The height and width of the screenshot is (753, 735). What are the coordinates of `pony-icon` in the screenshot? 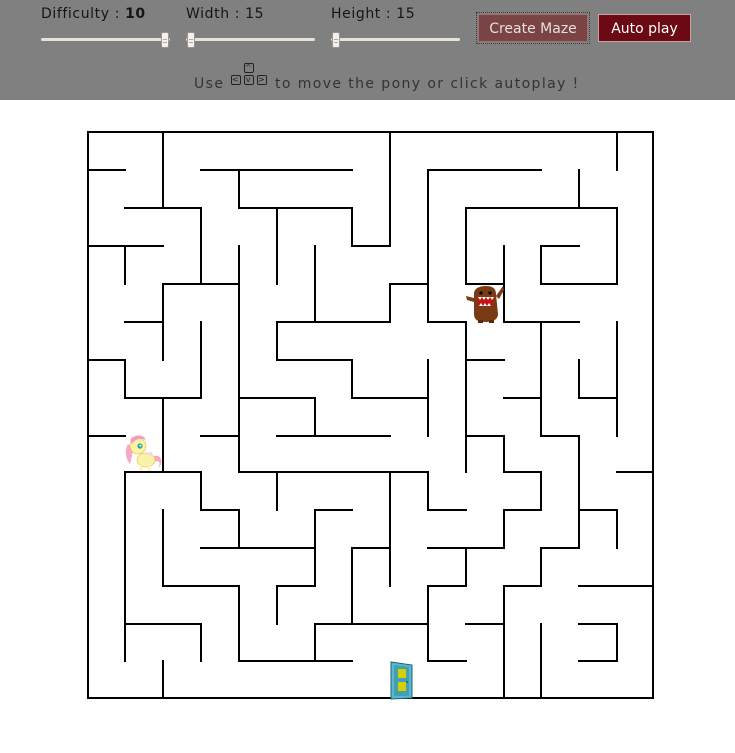 It's located at (143, 453).